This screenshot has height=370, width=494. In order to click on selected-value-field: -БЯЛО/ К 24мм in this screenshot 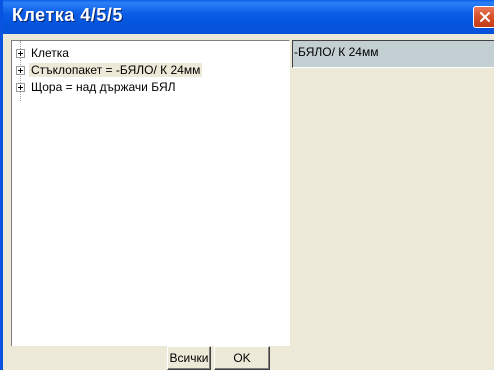, I will do `click(393, 54)`.